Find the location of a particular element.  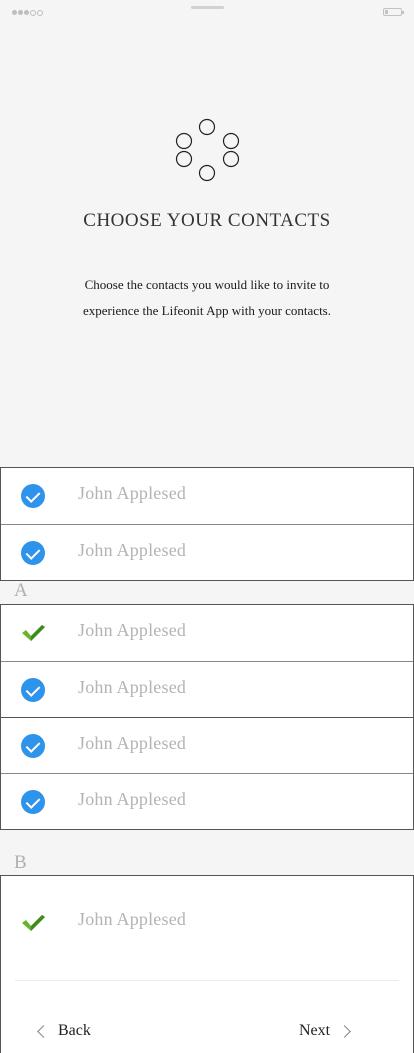

next-button: Next is located at coordinates (325, 1031).